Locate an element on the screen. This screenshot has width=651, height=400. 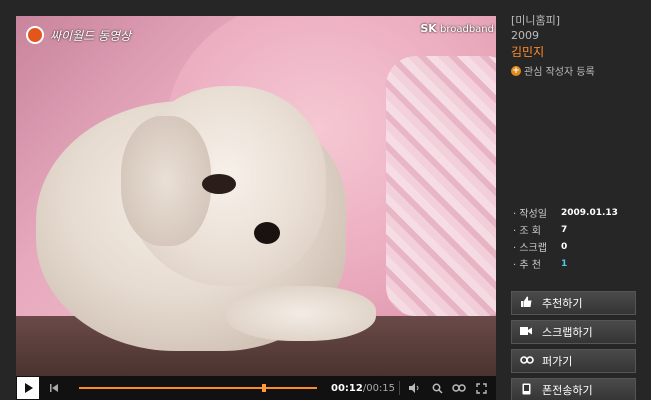
phone-icon is located at coordinates (526, 390).